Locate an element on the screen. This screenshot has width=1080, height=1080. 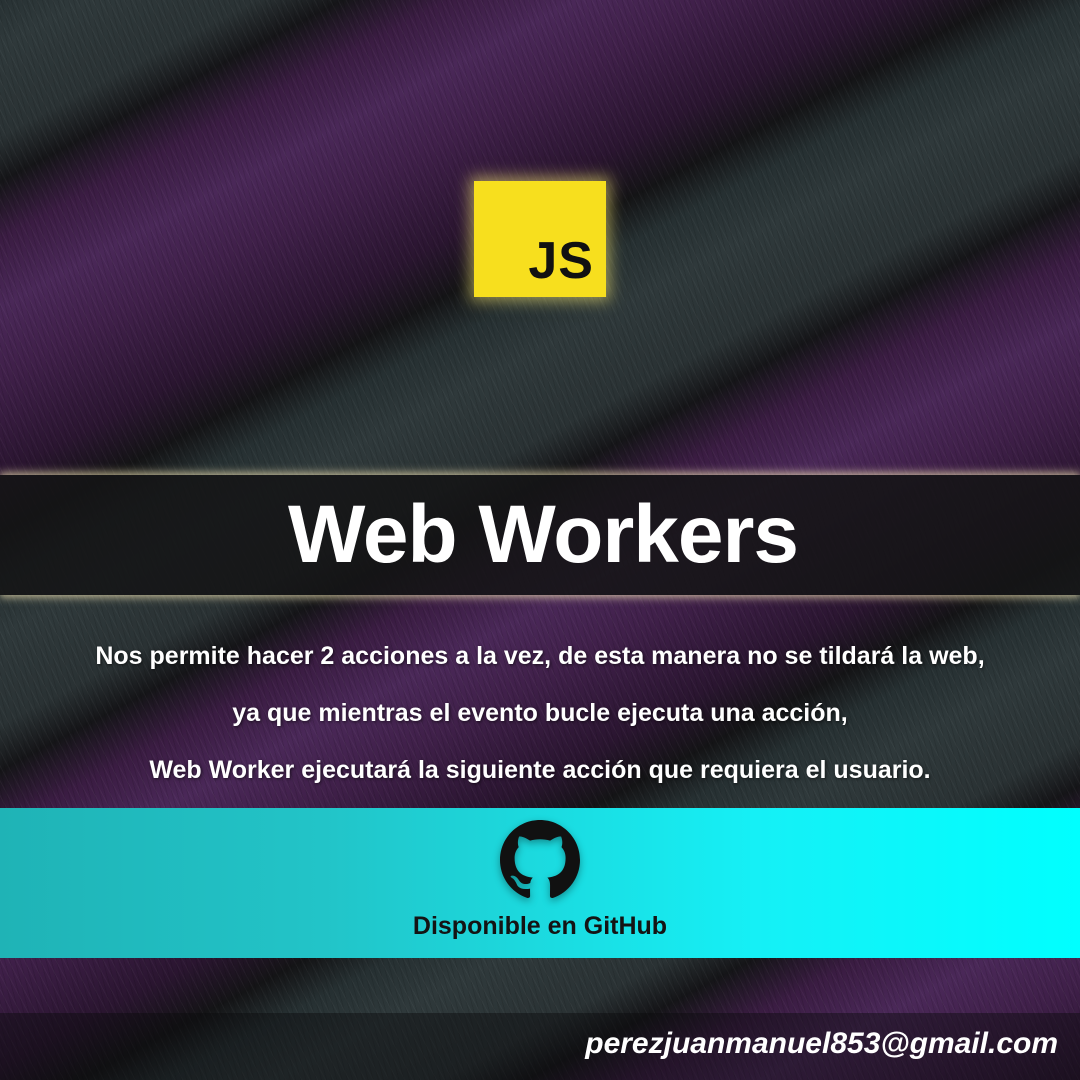
title-band: Web Workers is located at coordinates (540, 535).